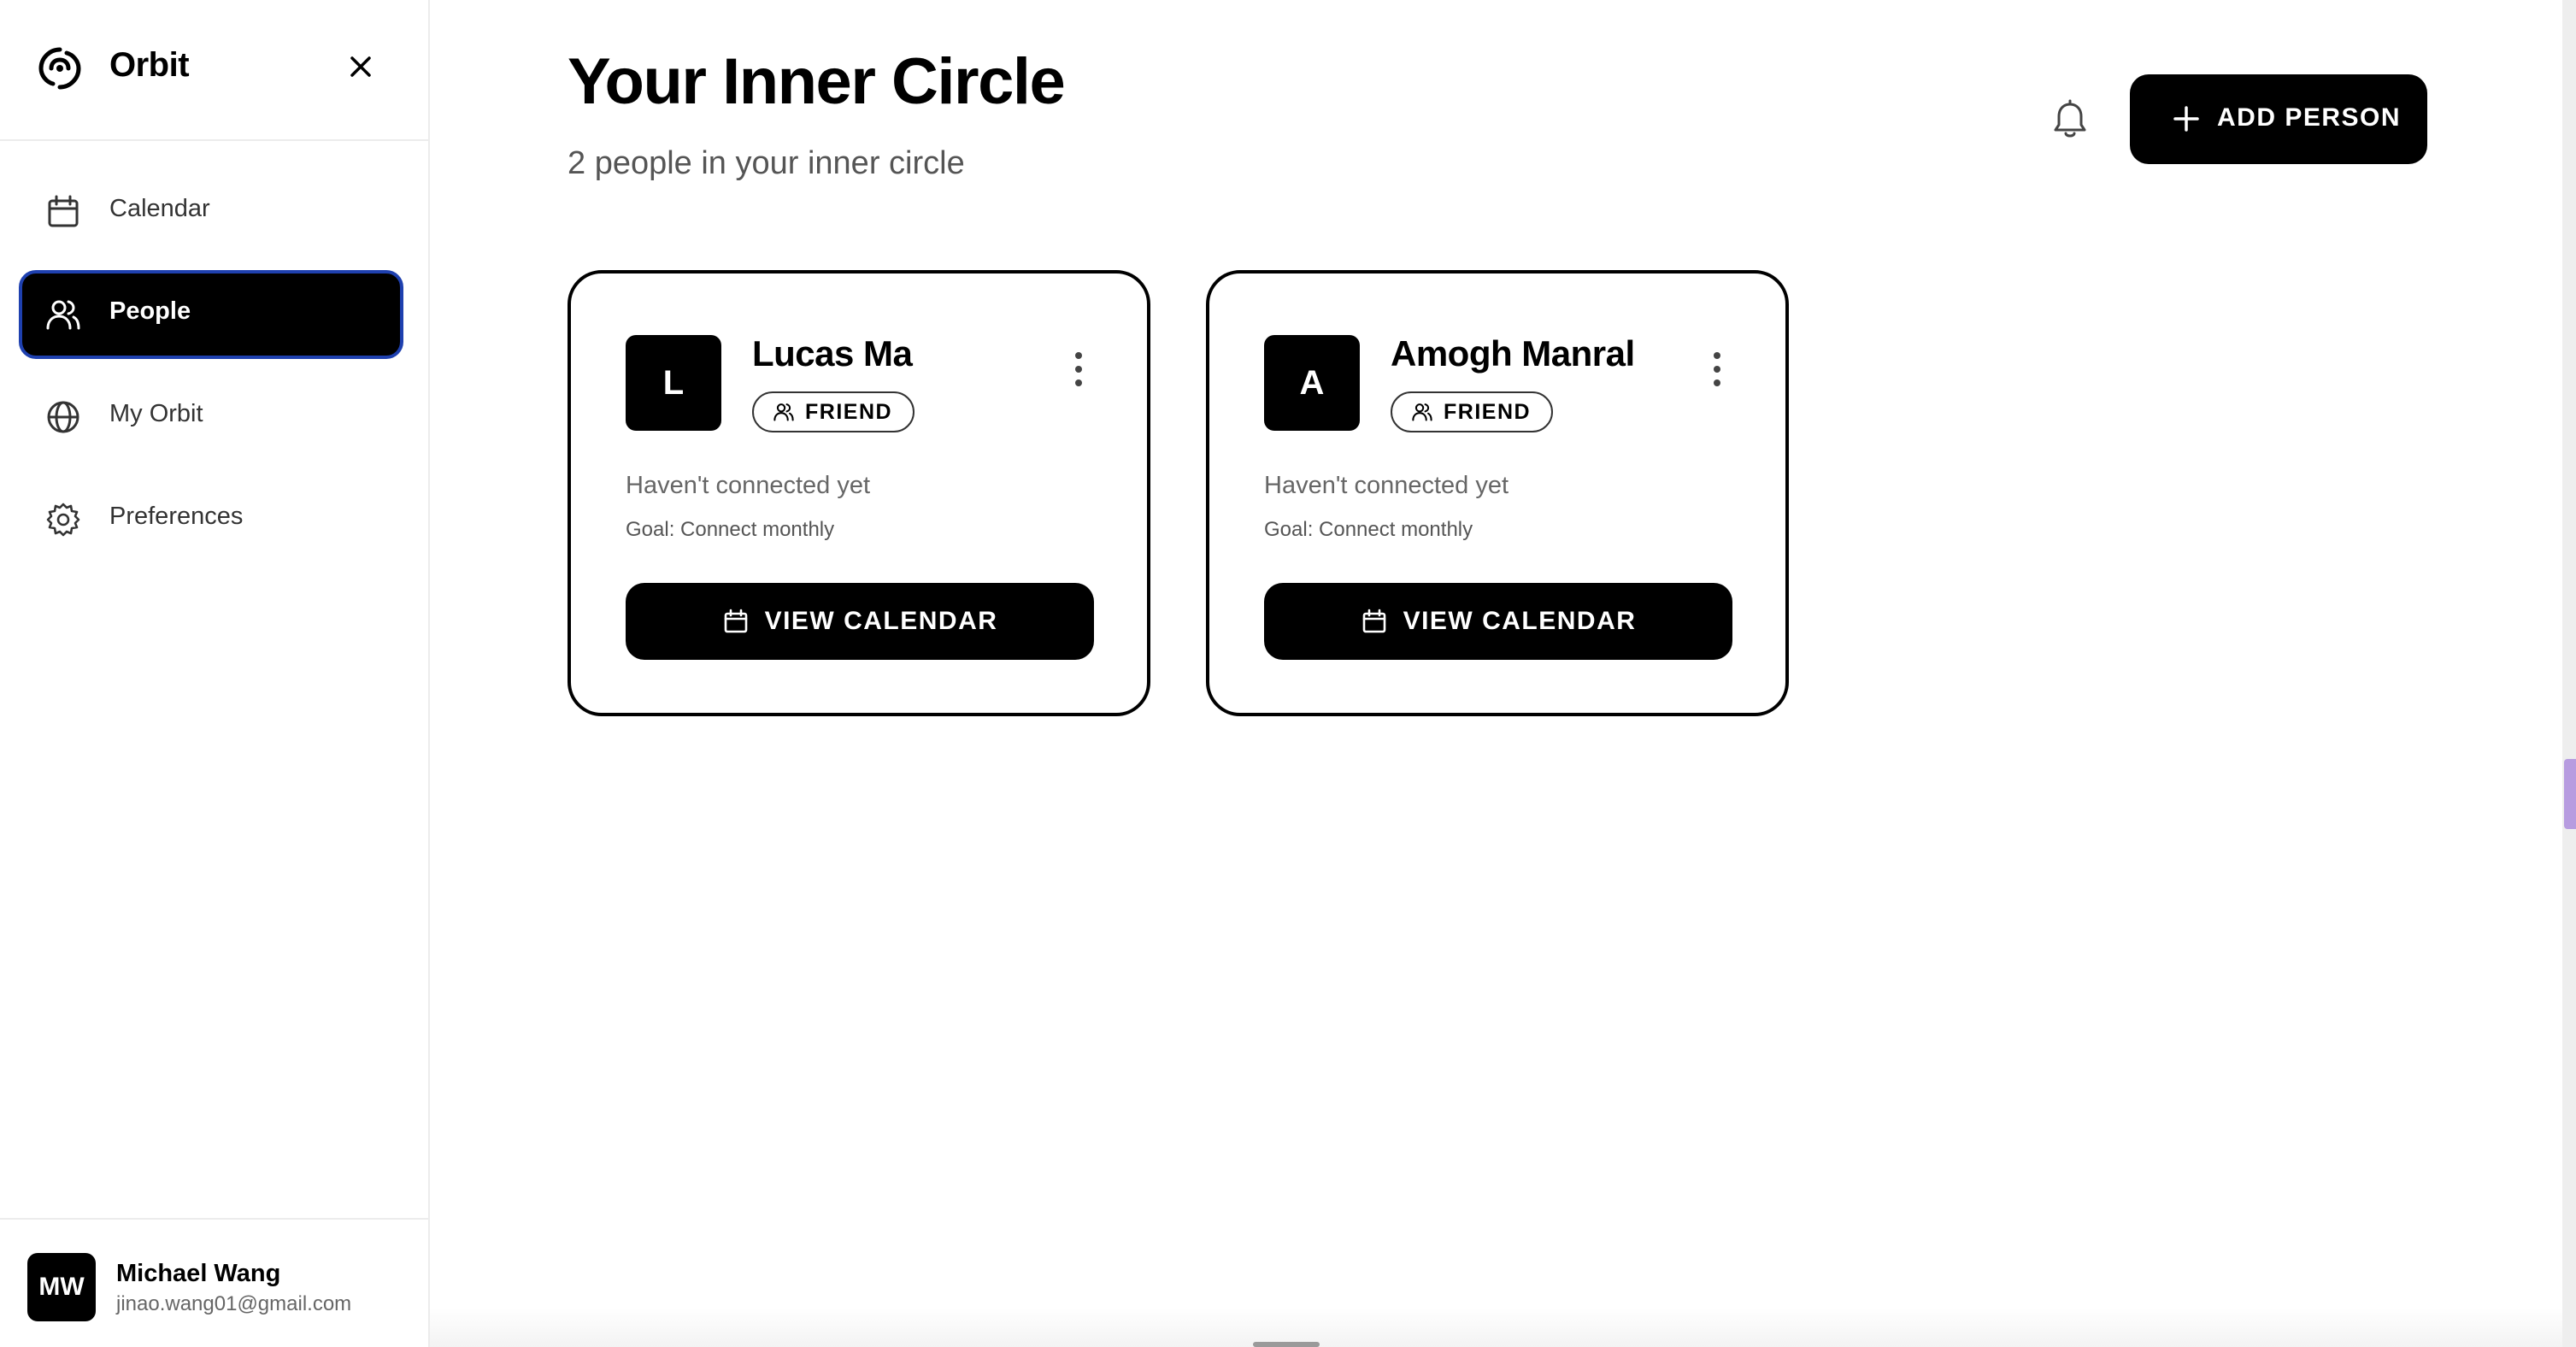 The width and height of the screenshot is (2576, 1347). Describe the element at coordinates (211, 315) in the screenshot. I see `sidebar-item-people: People` at that location.